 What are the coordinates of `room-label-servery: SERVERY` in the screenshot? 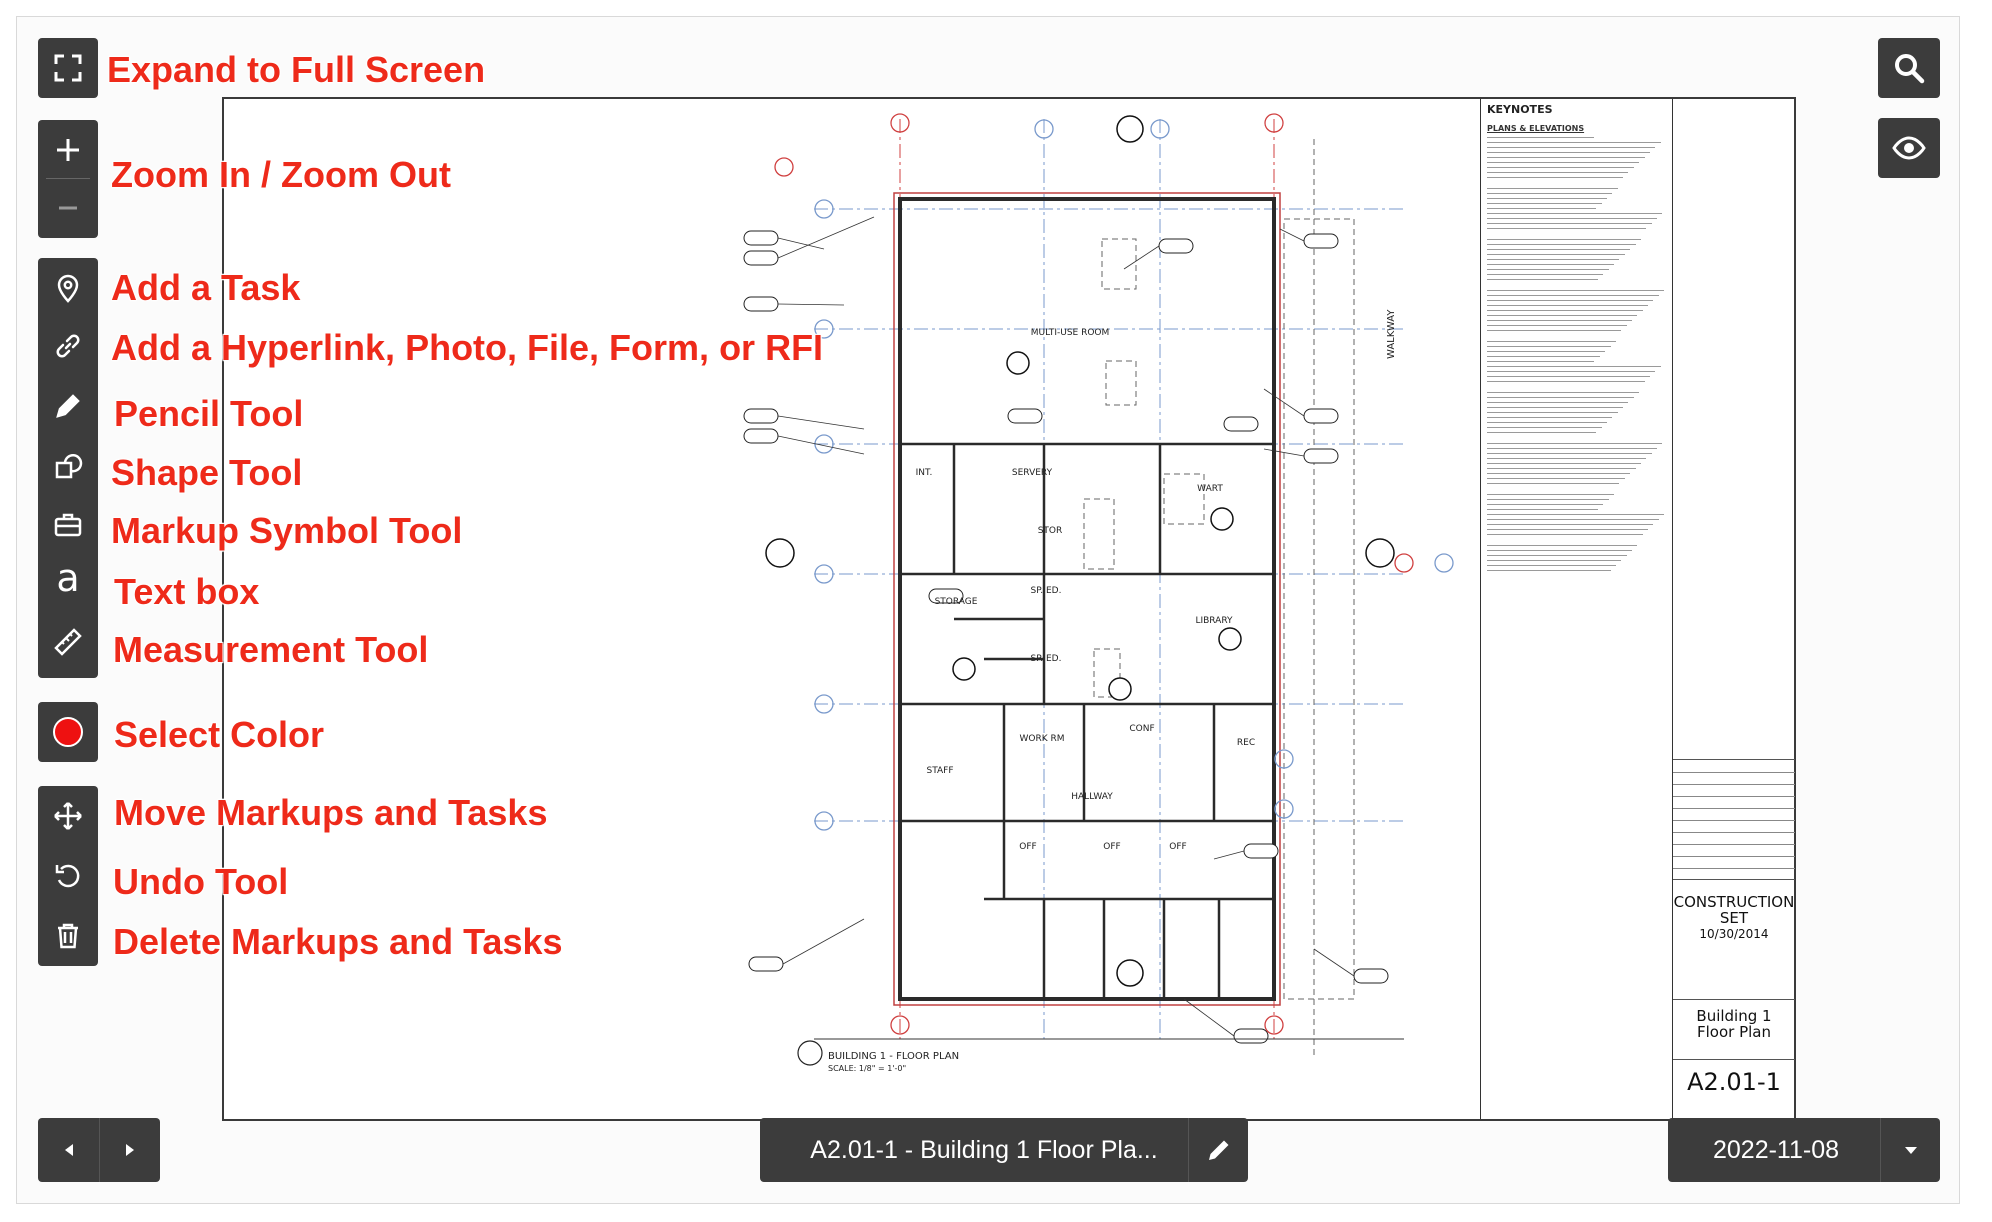 It's located at (1032, 473).